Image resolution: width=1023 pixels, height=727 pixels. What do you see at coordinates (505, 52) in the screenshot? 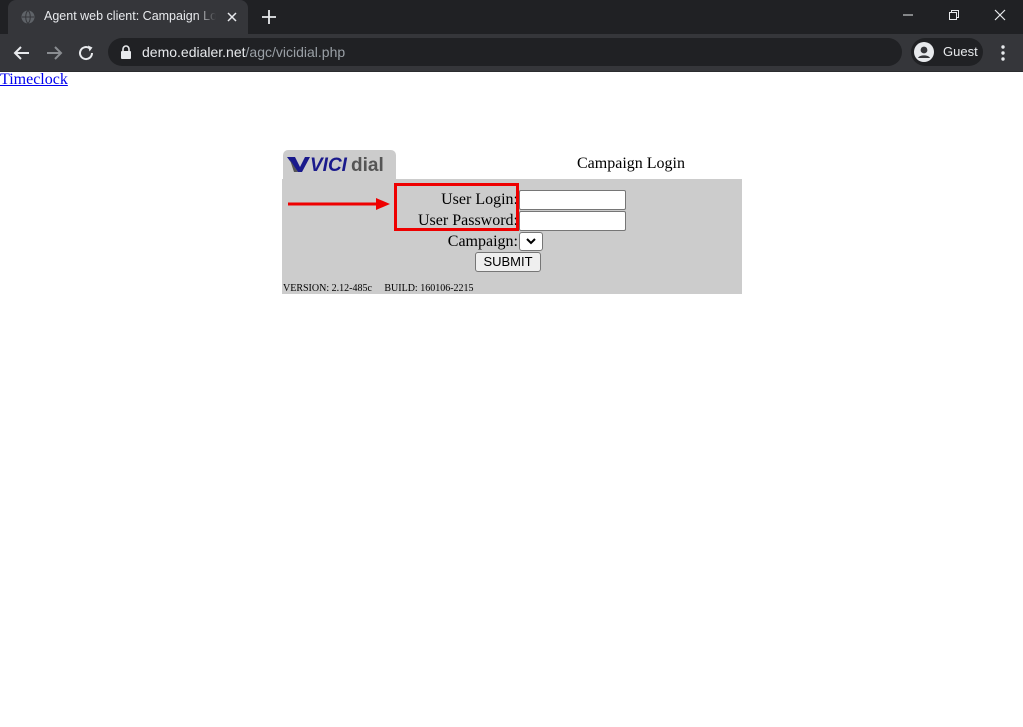
I see `address-bar: demo.edialer.net/agc/vicidial.php` at bounding box center [505, 52].